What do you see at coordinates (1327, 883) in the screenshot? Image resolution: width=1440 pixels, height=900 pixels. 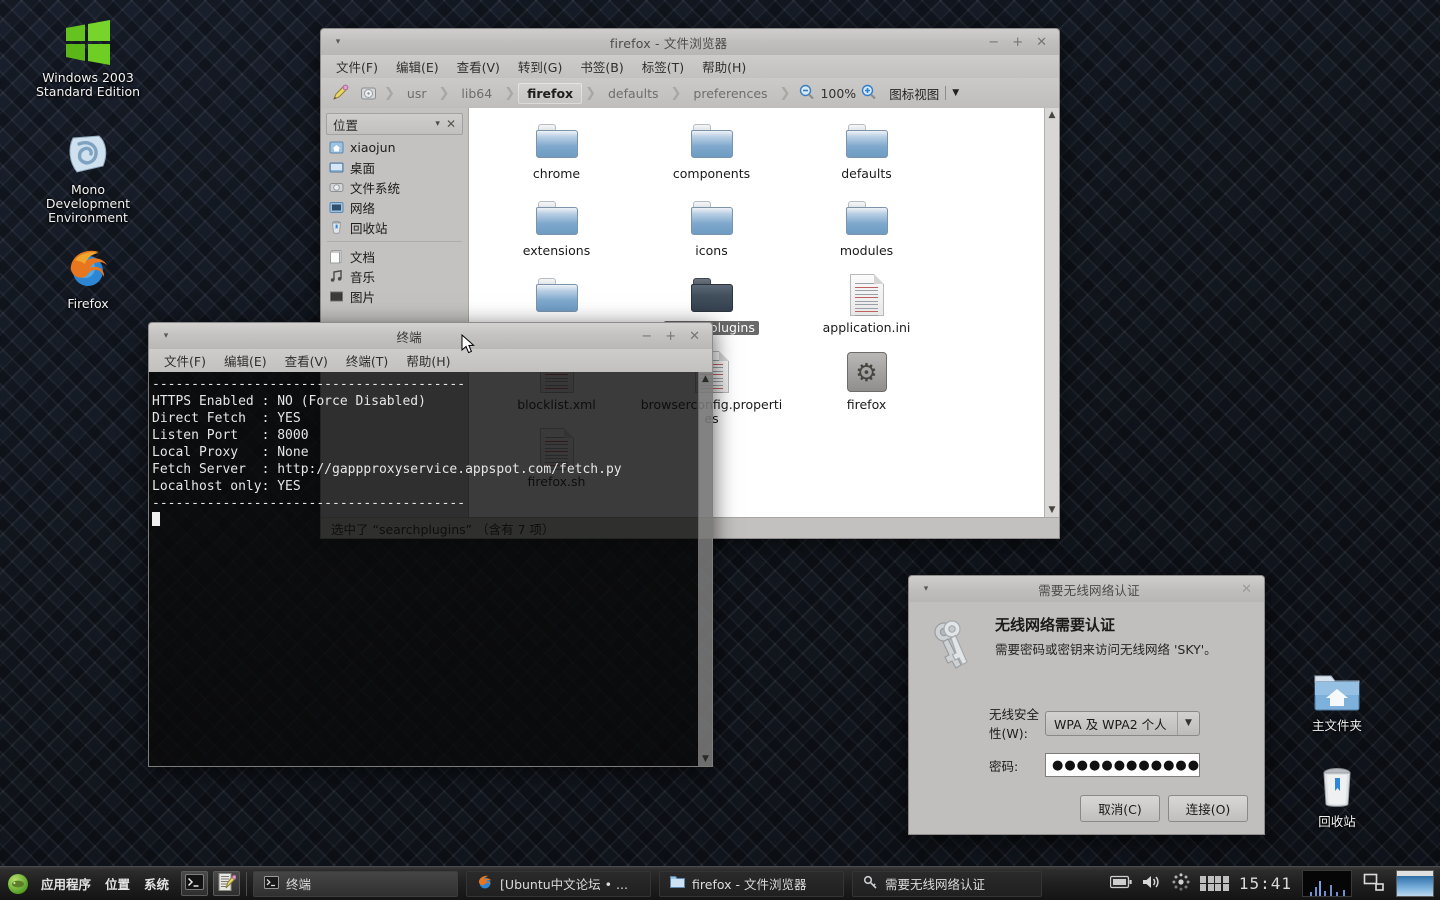 I see `system-monitor-icon` at bounding box center [1327, 883].